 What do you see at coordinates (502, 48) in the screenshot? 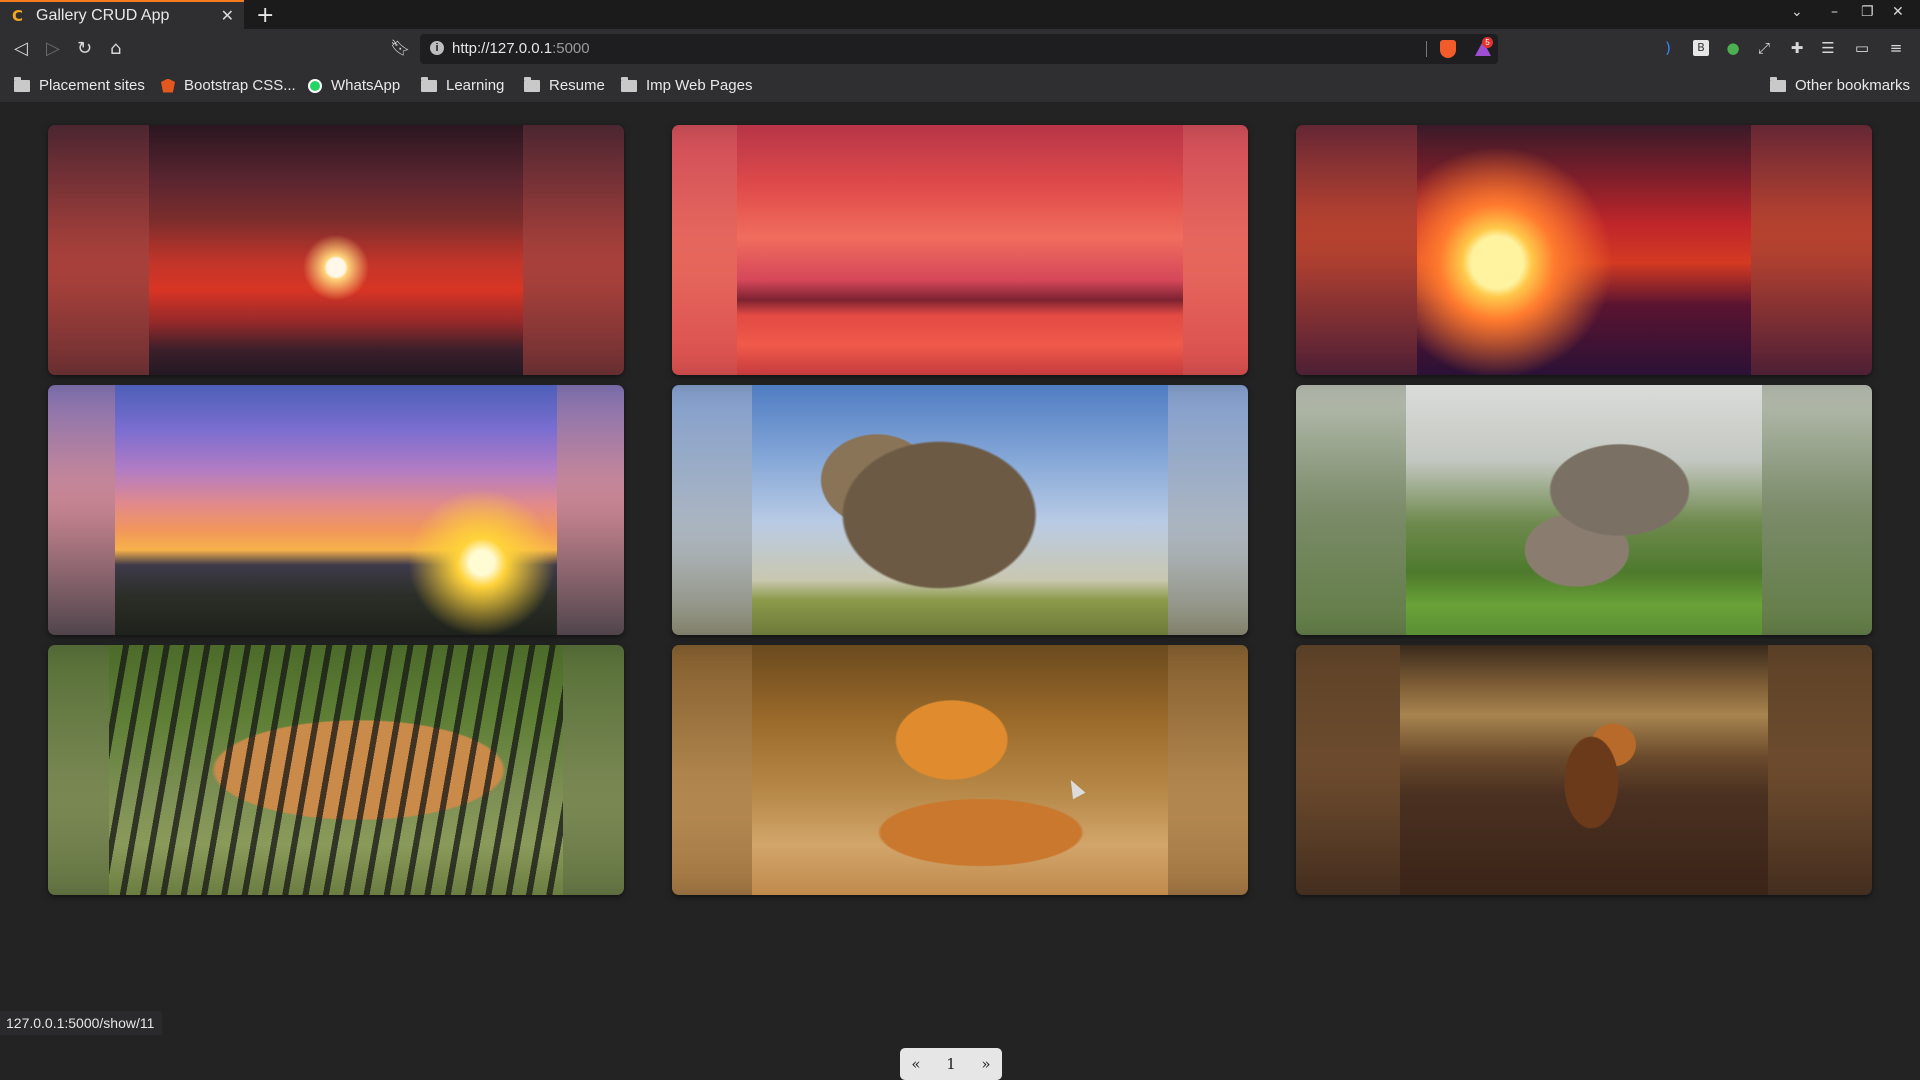
I see `url-host: http://127.0.0.1` at bounding box center [502, 48].